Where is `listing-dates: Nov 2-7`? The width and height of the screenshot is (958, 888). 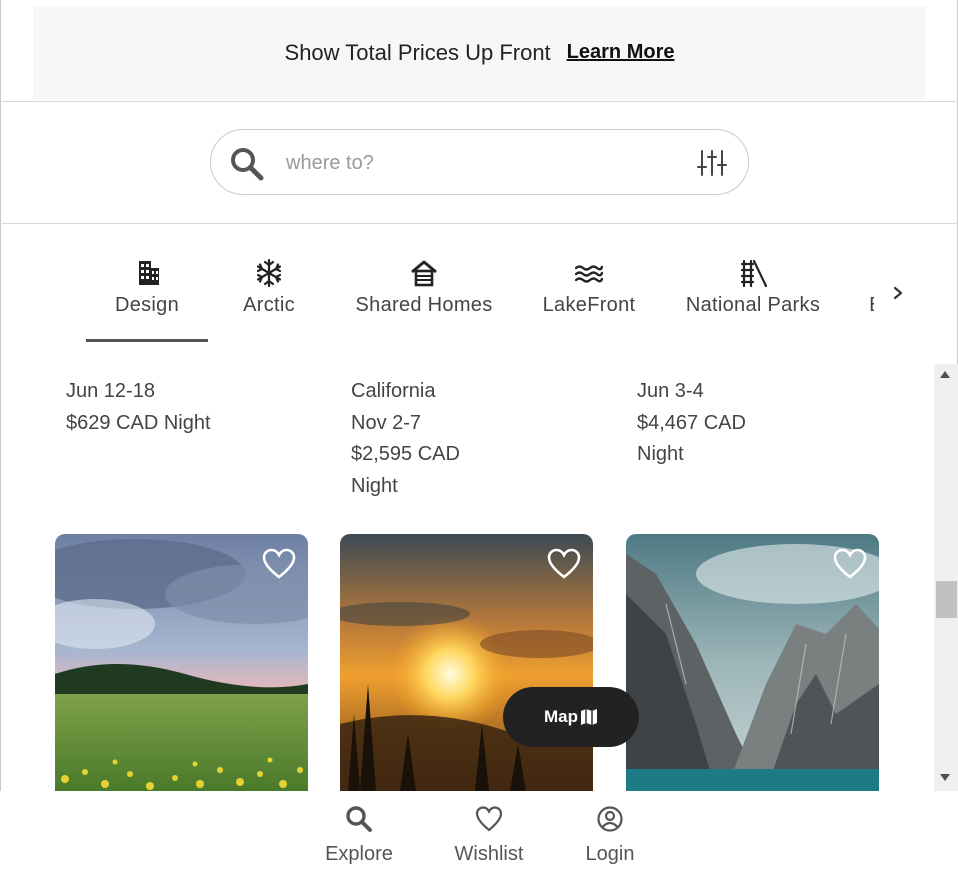 listing-dates: Nov 2-7 is located at coordinates (386, 422).